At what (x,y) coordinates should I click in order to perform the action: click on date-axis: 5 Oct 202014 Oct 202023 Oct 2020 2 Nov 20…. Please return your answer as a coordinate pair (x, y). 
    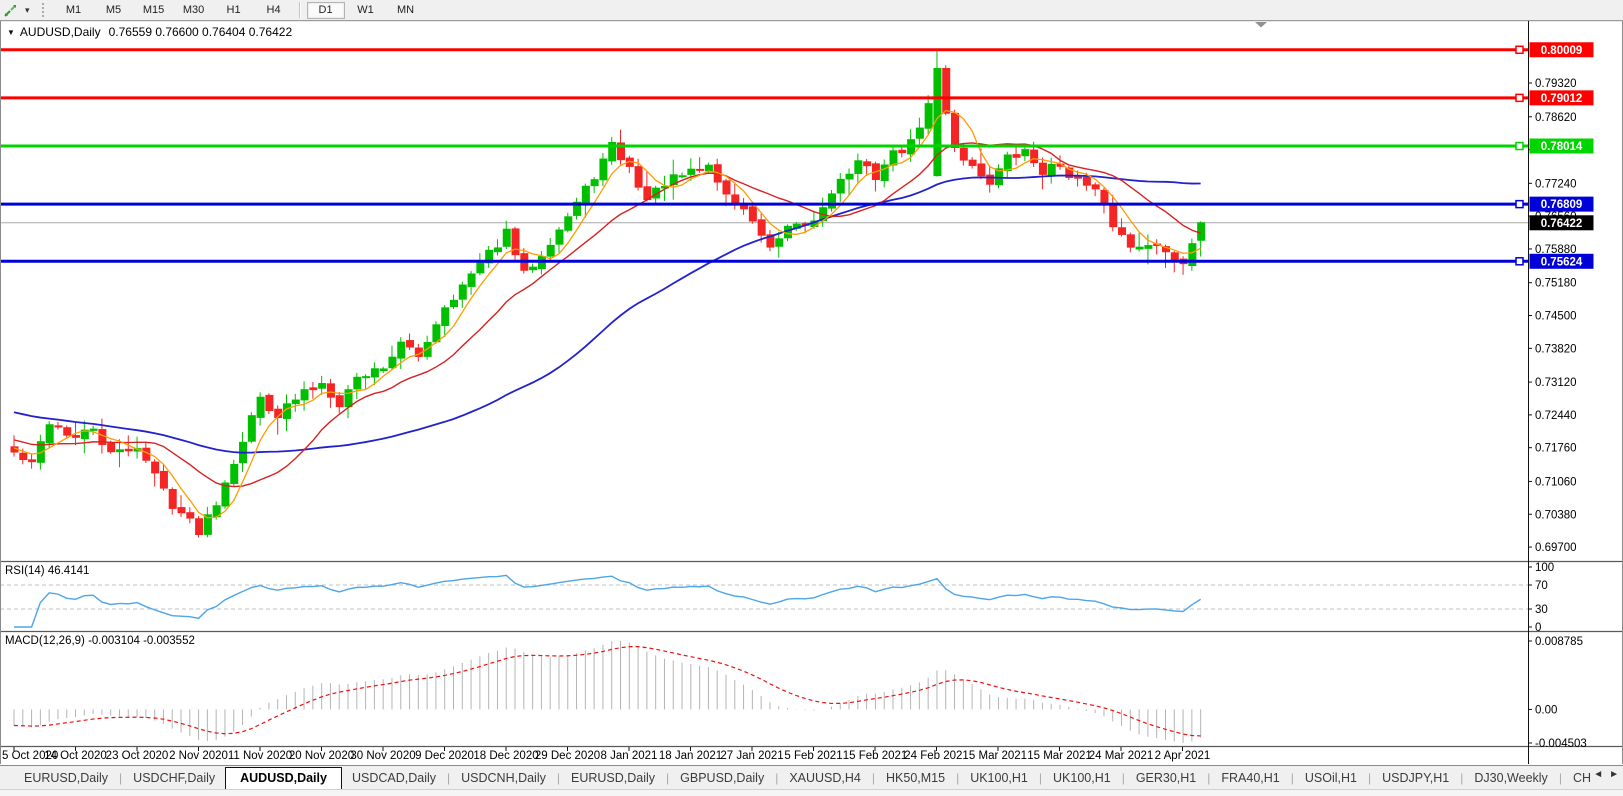
    Looking at the image, I should click on (606, 754).